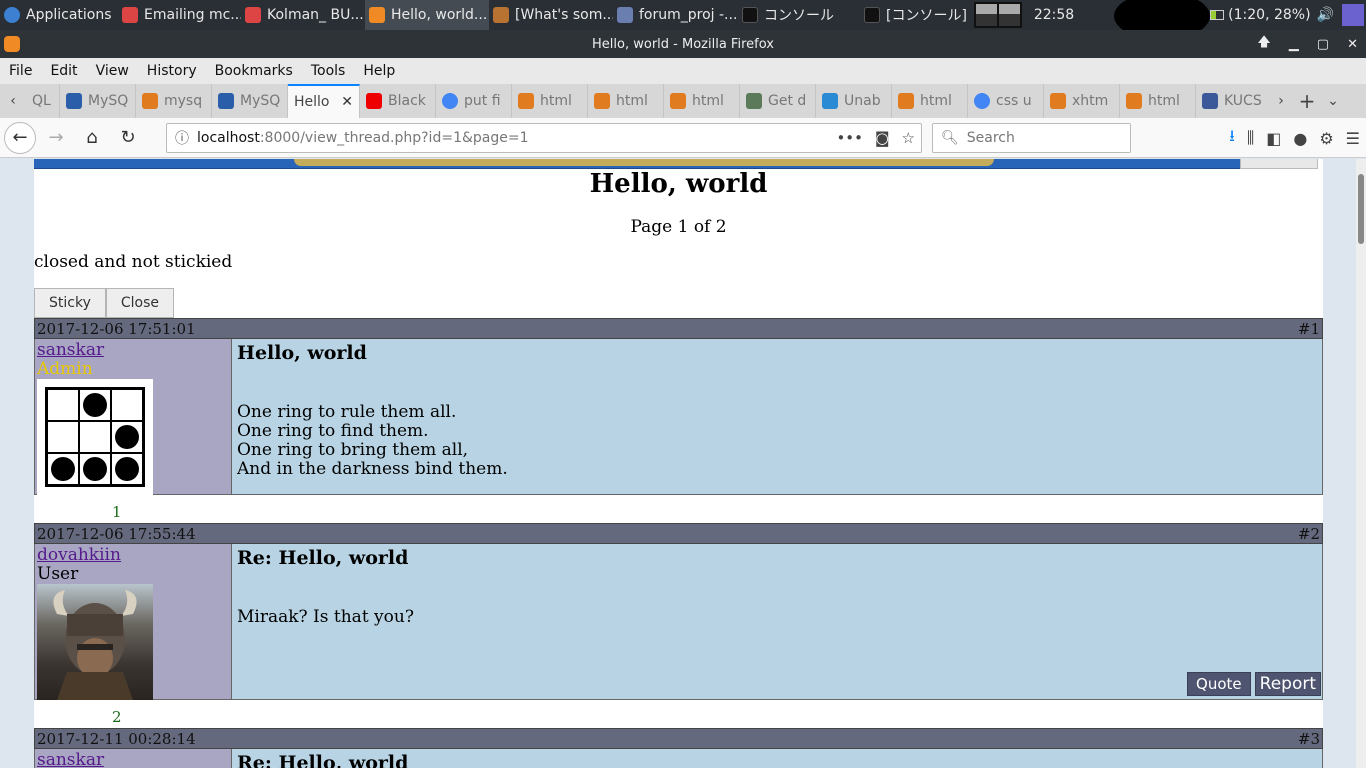 This screenshot has width=1366, height=768. What do you see at coordinates (849, 138) in the screenshot?
I see `page-actions-icon: •••` at bounding box center [849, 138].